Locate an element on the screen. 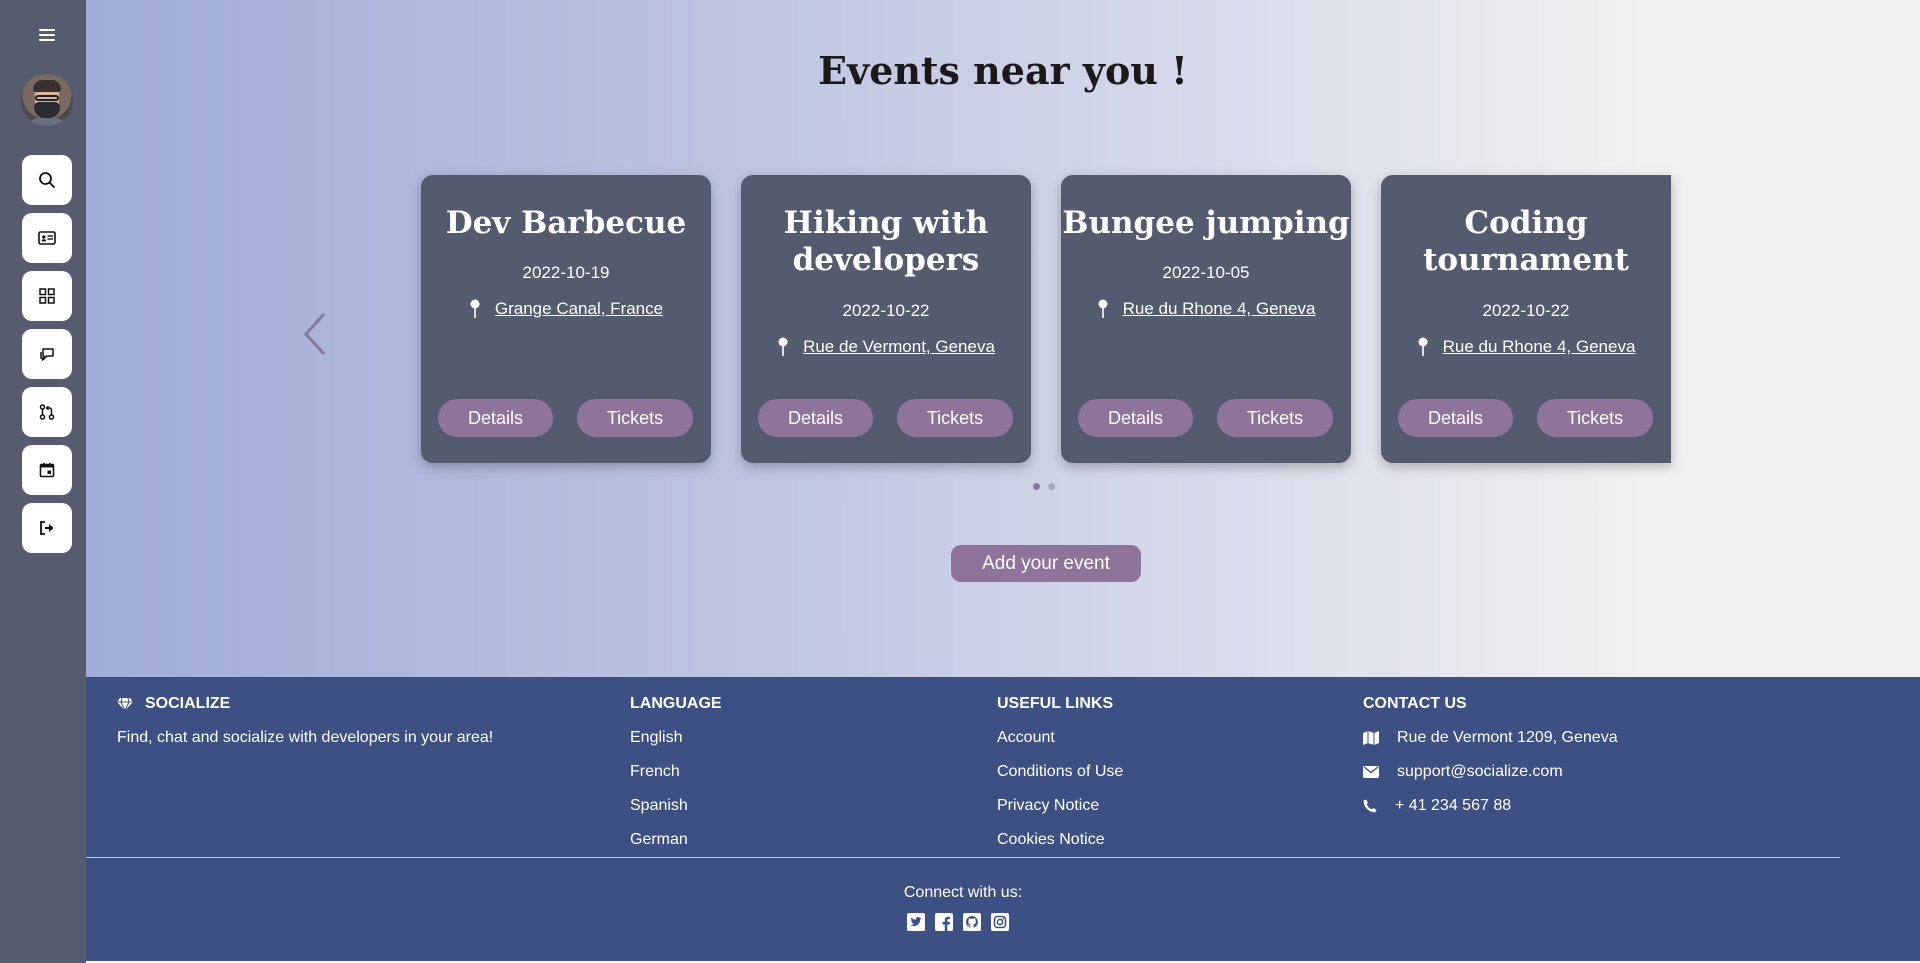 This screenshot has width=1920, height=963. sidebar-calendar-button is located at coordinates (47, 470).